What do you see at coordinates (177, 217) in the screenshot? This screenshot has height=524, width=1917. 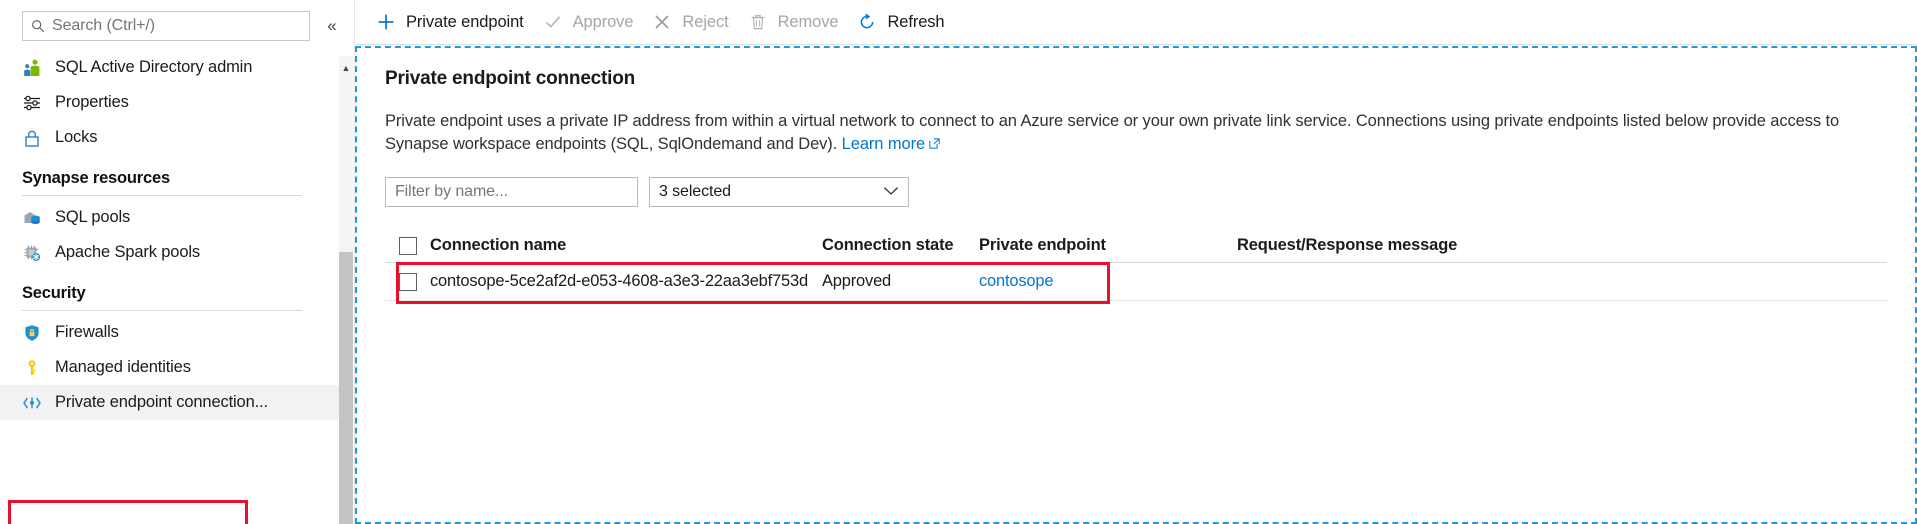 I see `sidebar-item-sql-pools: SQL pools` at bounding box center [177, 217].